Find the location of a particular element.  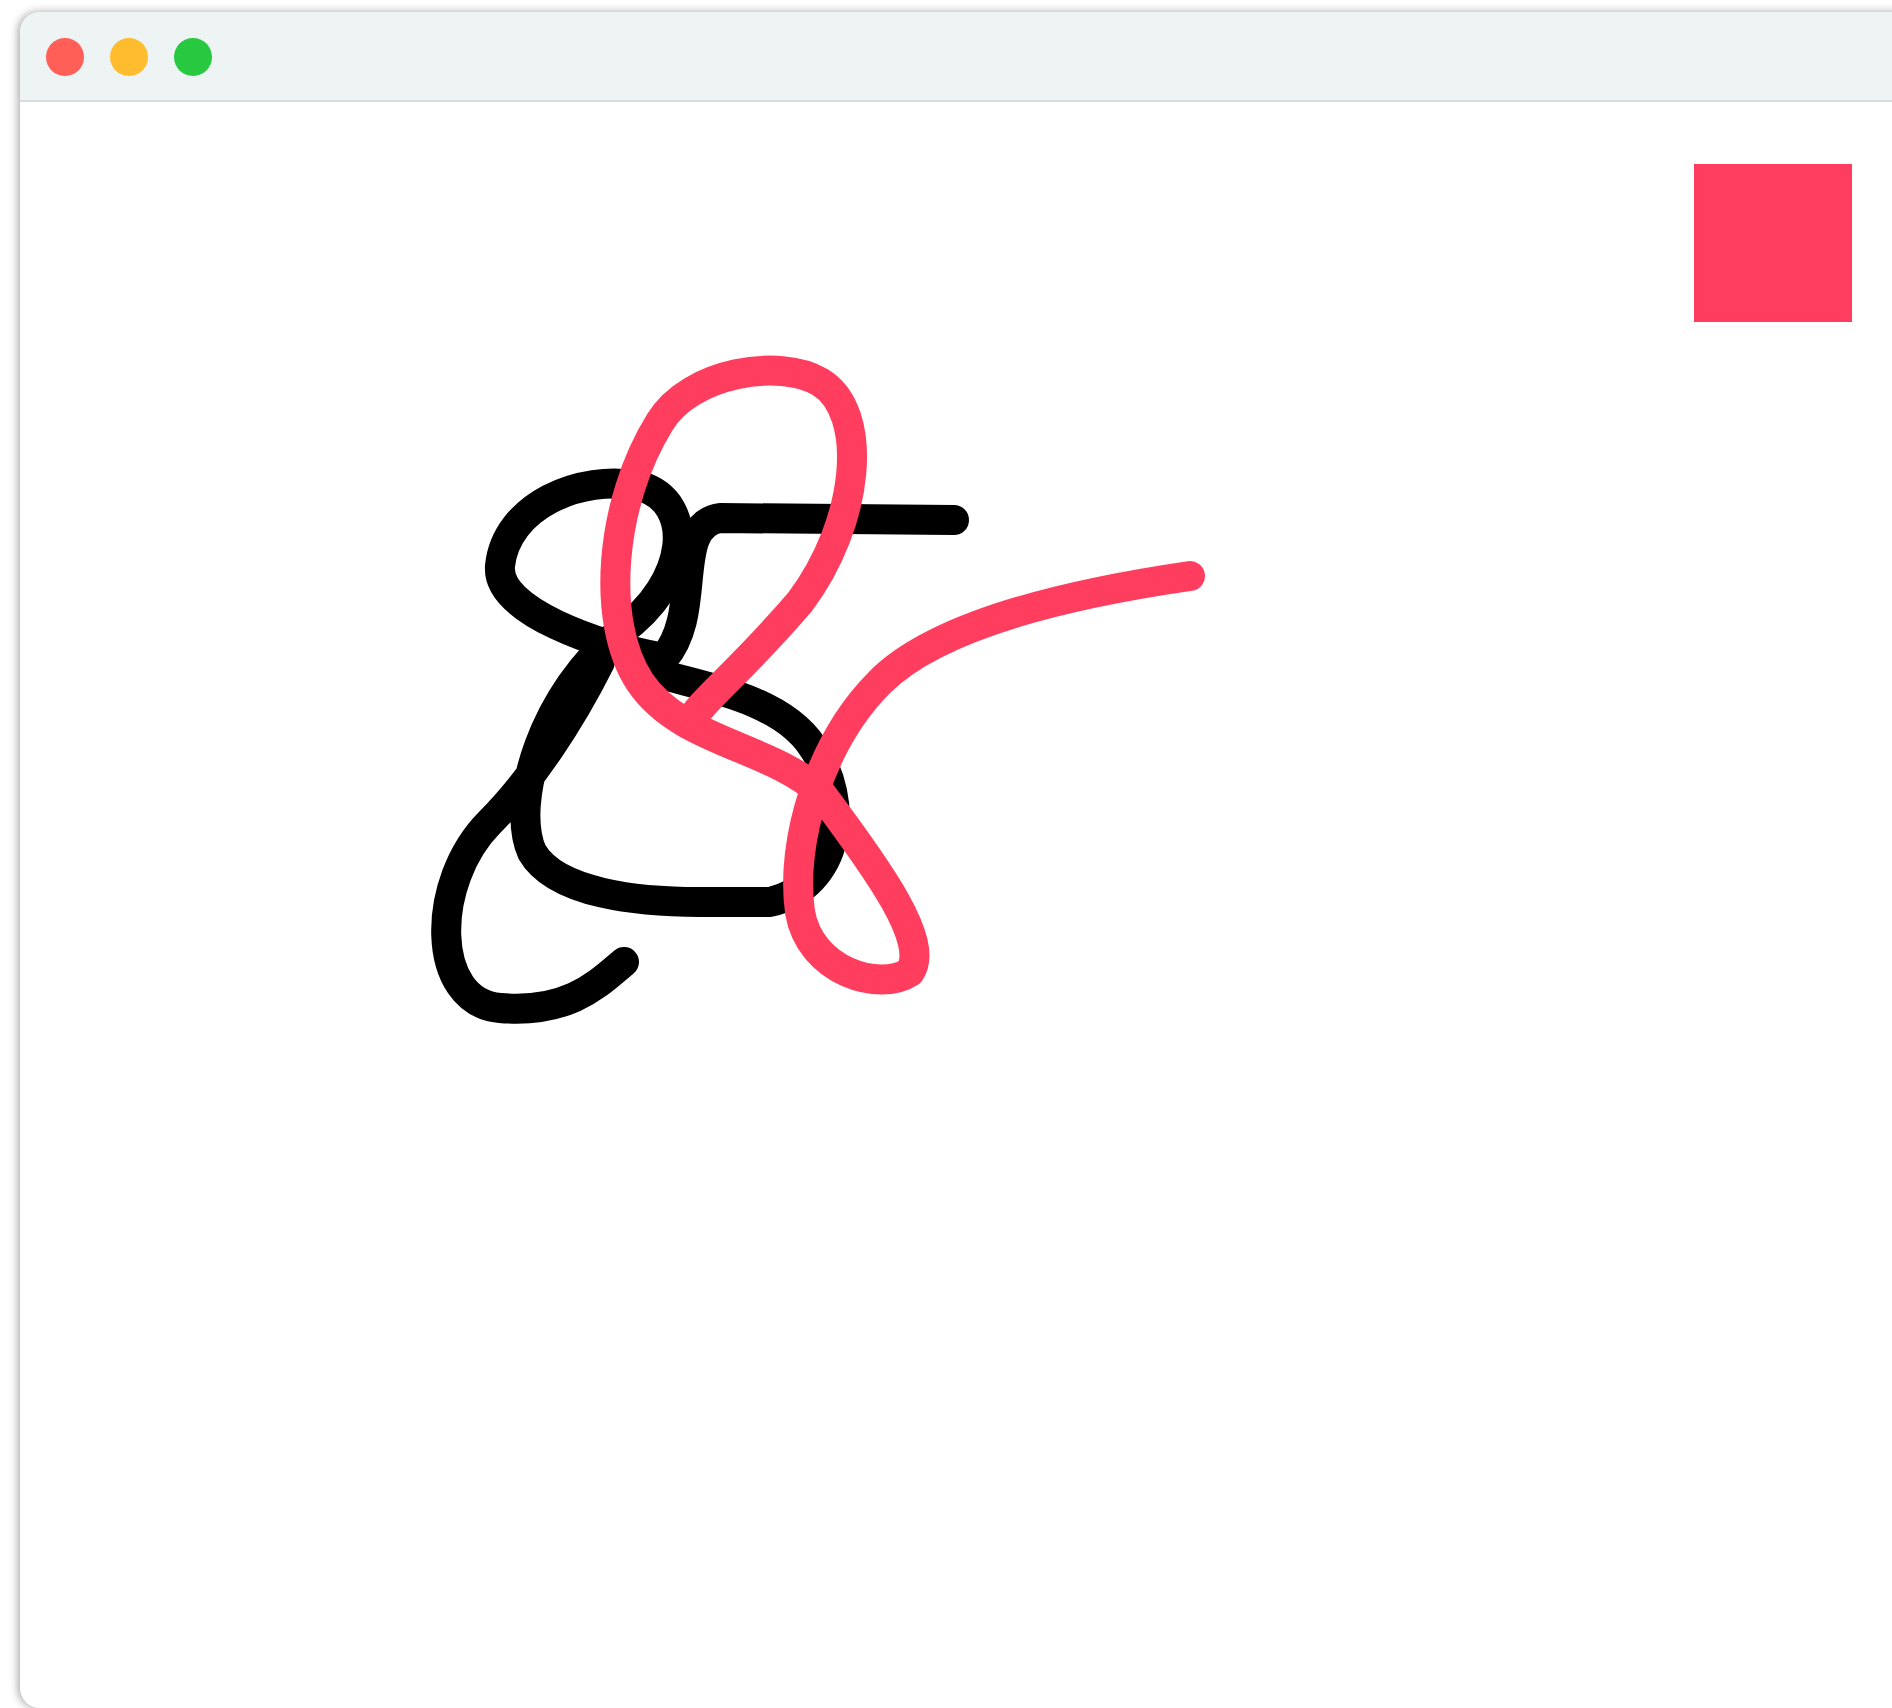

color-swatch is located at coordinates (1773, 243).